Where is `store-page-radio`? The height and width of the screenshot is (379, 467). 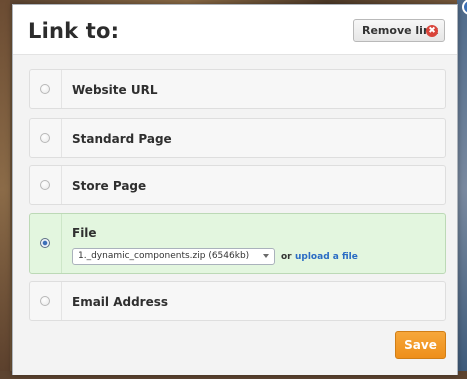 store-page-radio is located at coordinates (45, 185).